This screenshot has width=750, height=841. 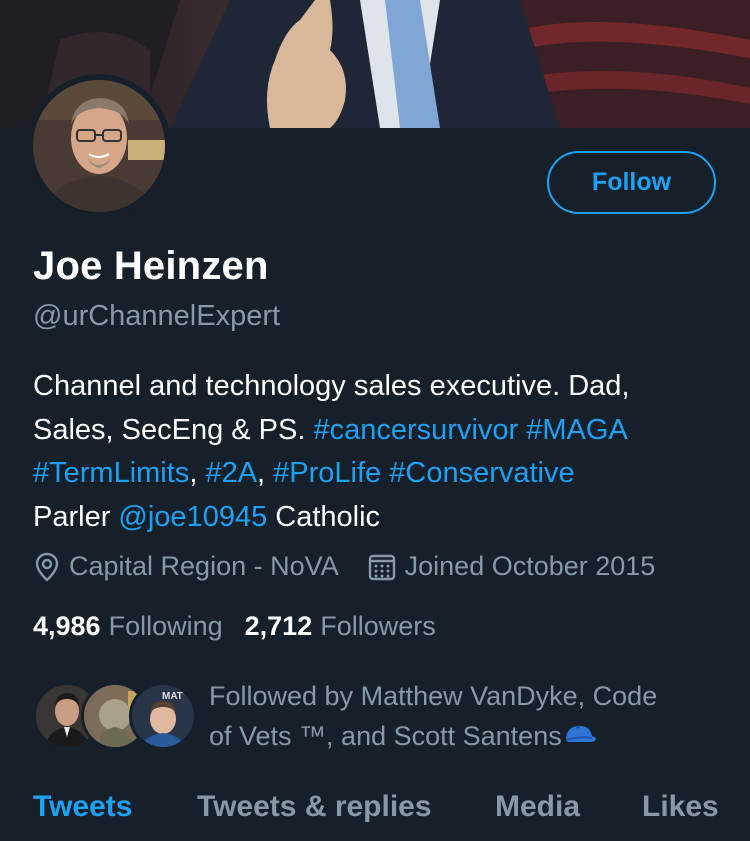 I want to click on bio-line: Parler @joe10945 Catholic, so click(x=378, y=518).